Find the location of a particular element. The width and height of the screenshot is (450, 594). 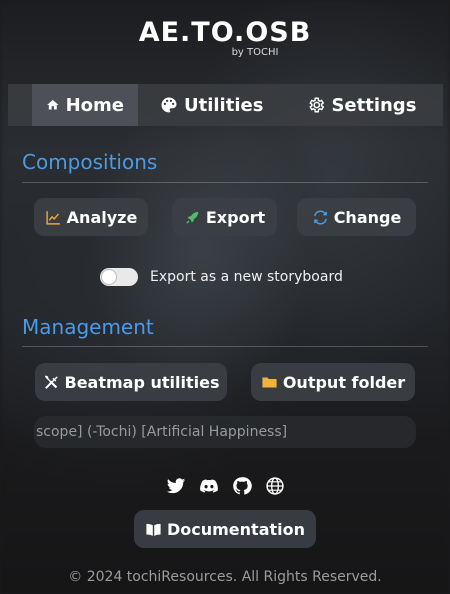

beatmap-utilities-button: Beatmap utilities is located at coordinates (131, 382).